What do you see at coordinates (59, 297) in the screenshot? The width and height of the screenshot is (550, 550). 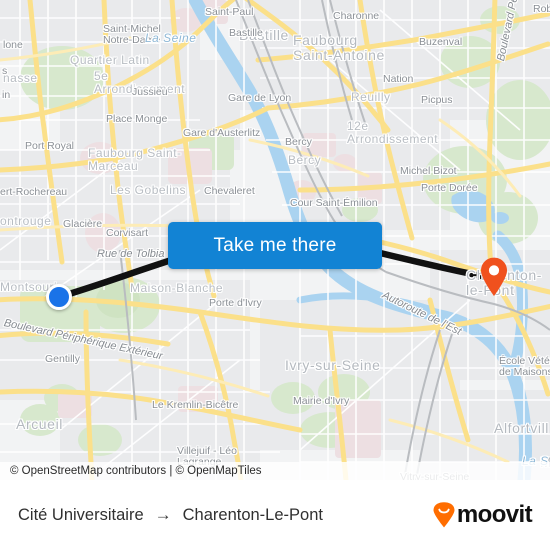 I see `origin-marker-cite-universitaire` at bounding box center [59, 297].